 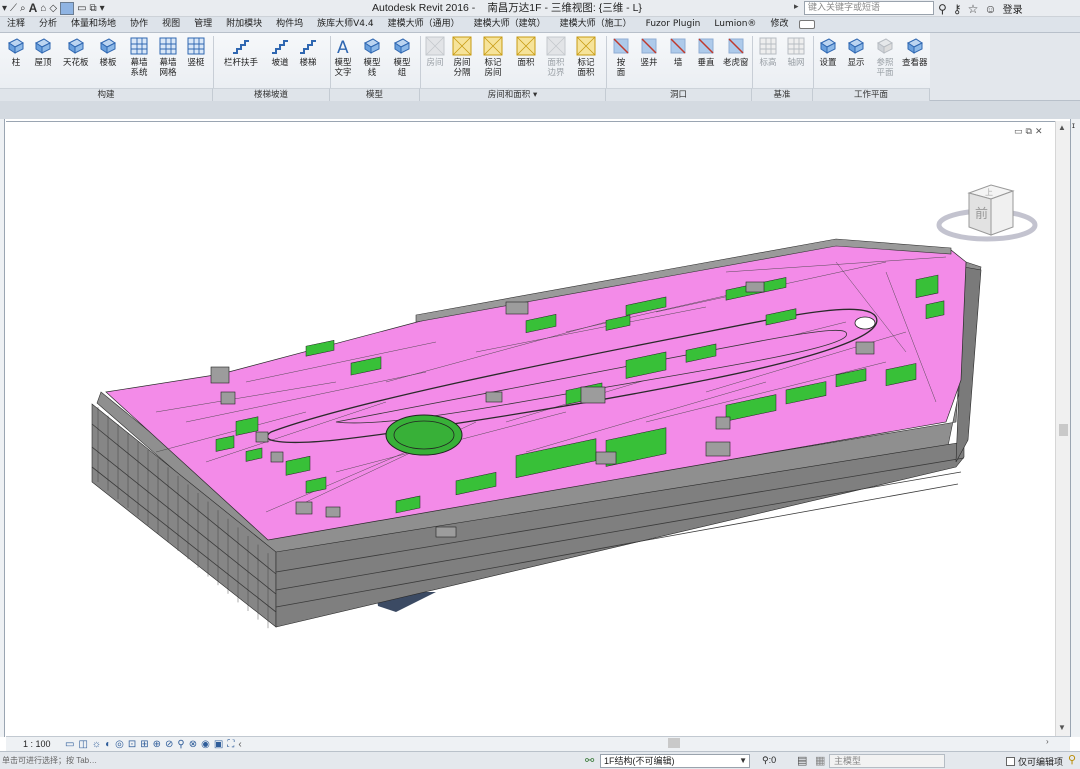 What do you see at coordinates (1072, 759) in the screenshot?
I see `filter-icon: ⚲` at bounding box center [1072, 759].